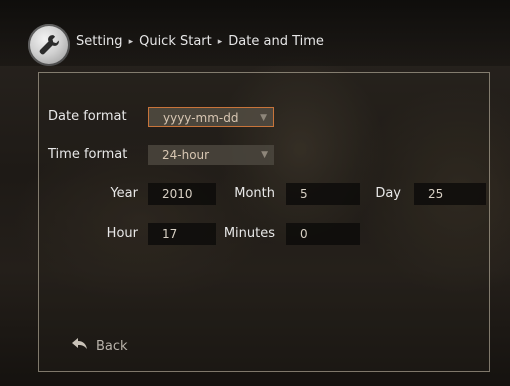 The height and width of the screenshot is (386, 510). Describe the element at coordinates (182, 194) in the screenshot. I see `year-field: 2010` at that location.